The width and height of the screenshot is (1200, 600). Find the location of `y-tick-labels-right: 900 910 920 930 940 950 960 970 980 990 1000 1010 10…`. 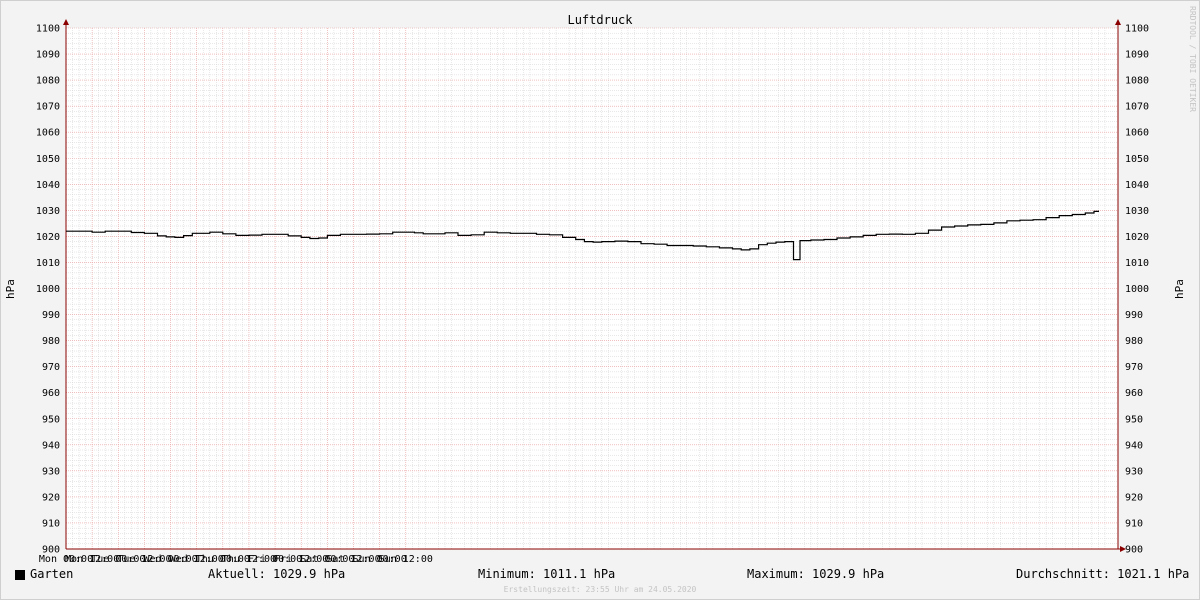

y-tick-labels-right: 900 910 920 930 940 950 960 970 980 990 1000 1010 10… is located at coordinates (1137, 290).